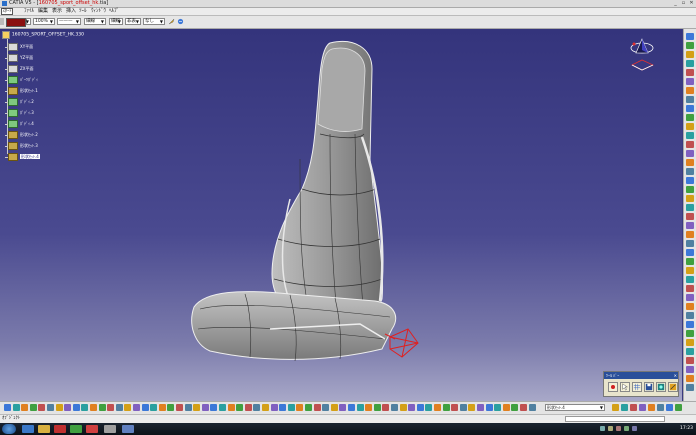 Image resolution: width=696 pixels, height=435 pixels. I want to click on maximize-button: ▫, so click(683, 3).